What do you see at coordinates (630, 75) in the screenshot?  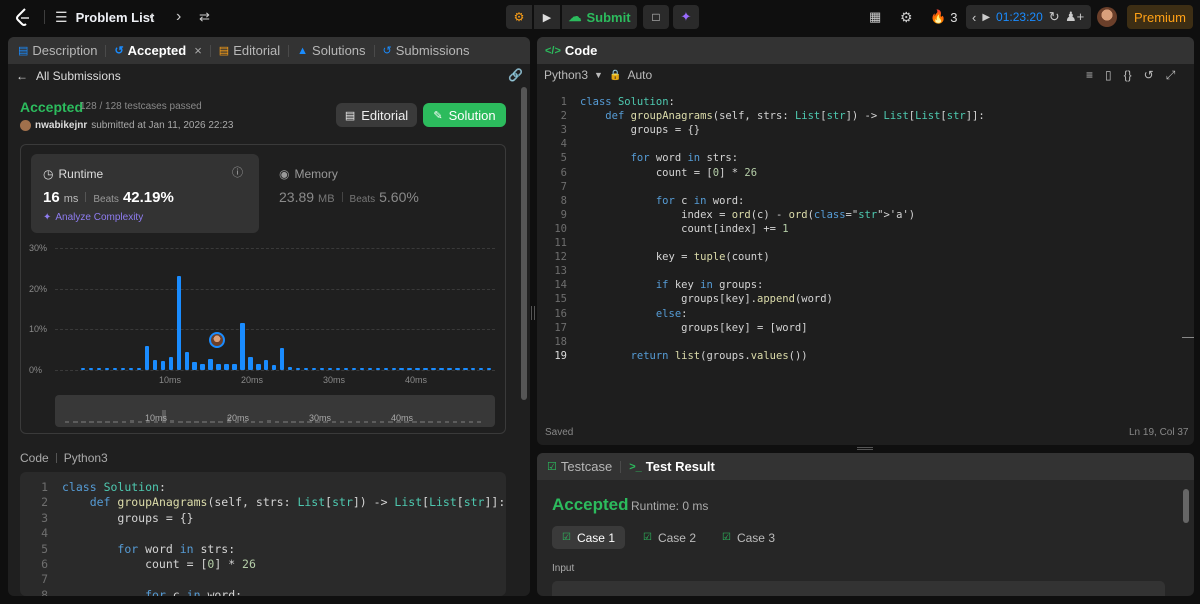 I see `auto-mode: 🔒 Auto` at bounding box center [630, 75].